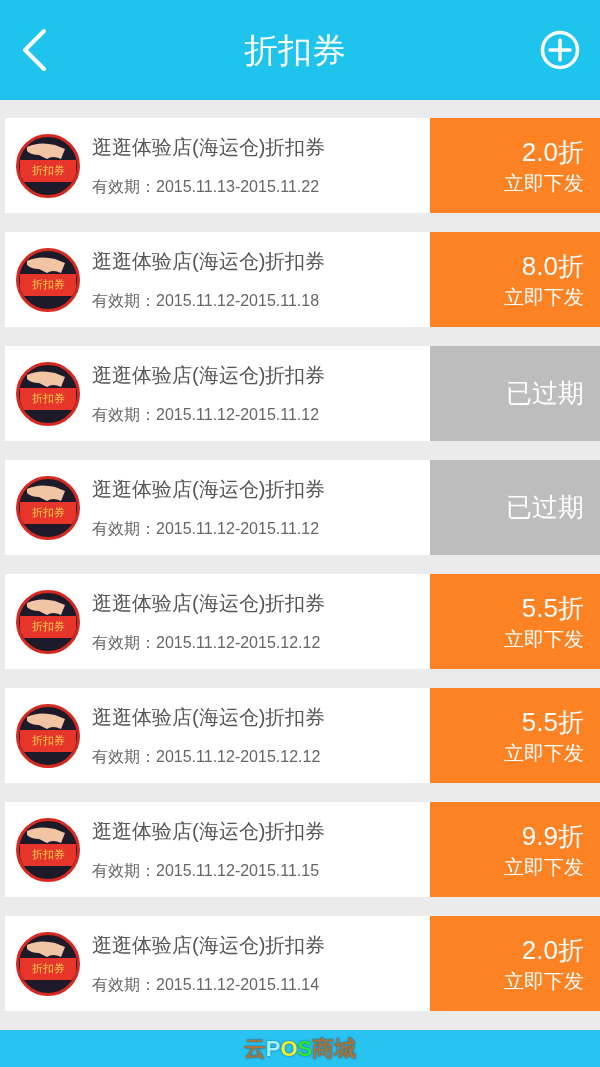 The width and height of the screenshot is (600, 1067). Describe the element at coordinates (302, 165) in the screenshot. I see `coupon-card: 折扣券 逛逛体验店(海运仓)折扣券 有效期：2015.11.13-2015.11.22 2.0折 立即下发` at that location.